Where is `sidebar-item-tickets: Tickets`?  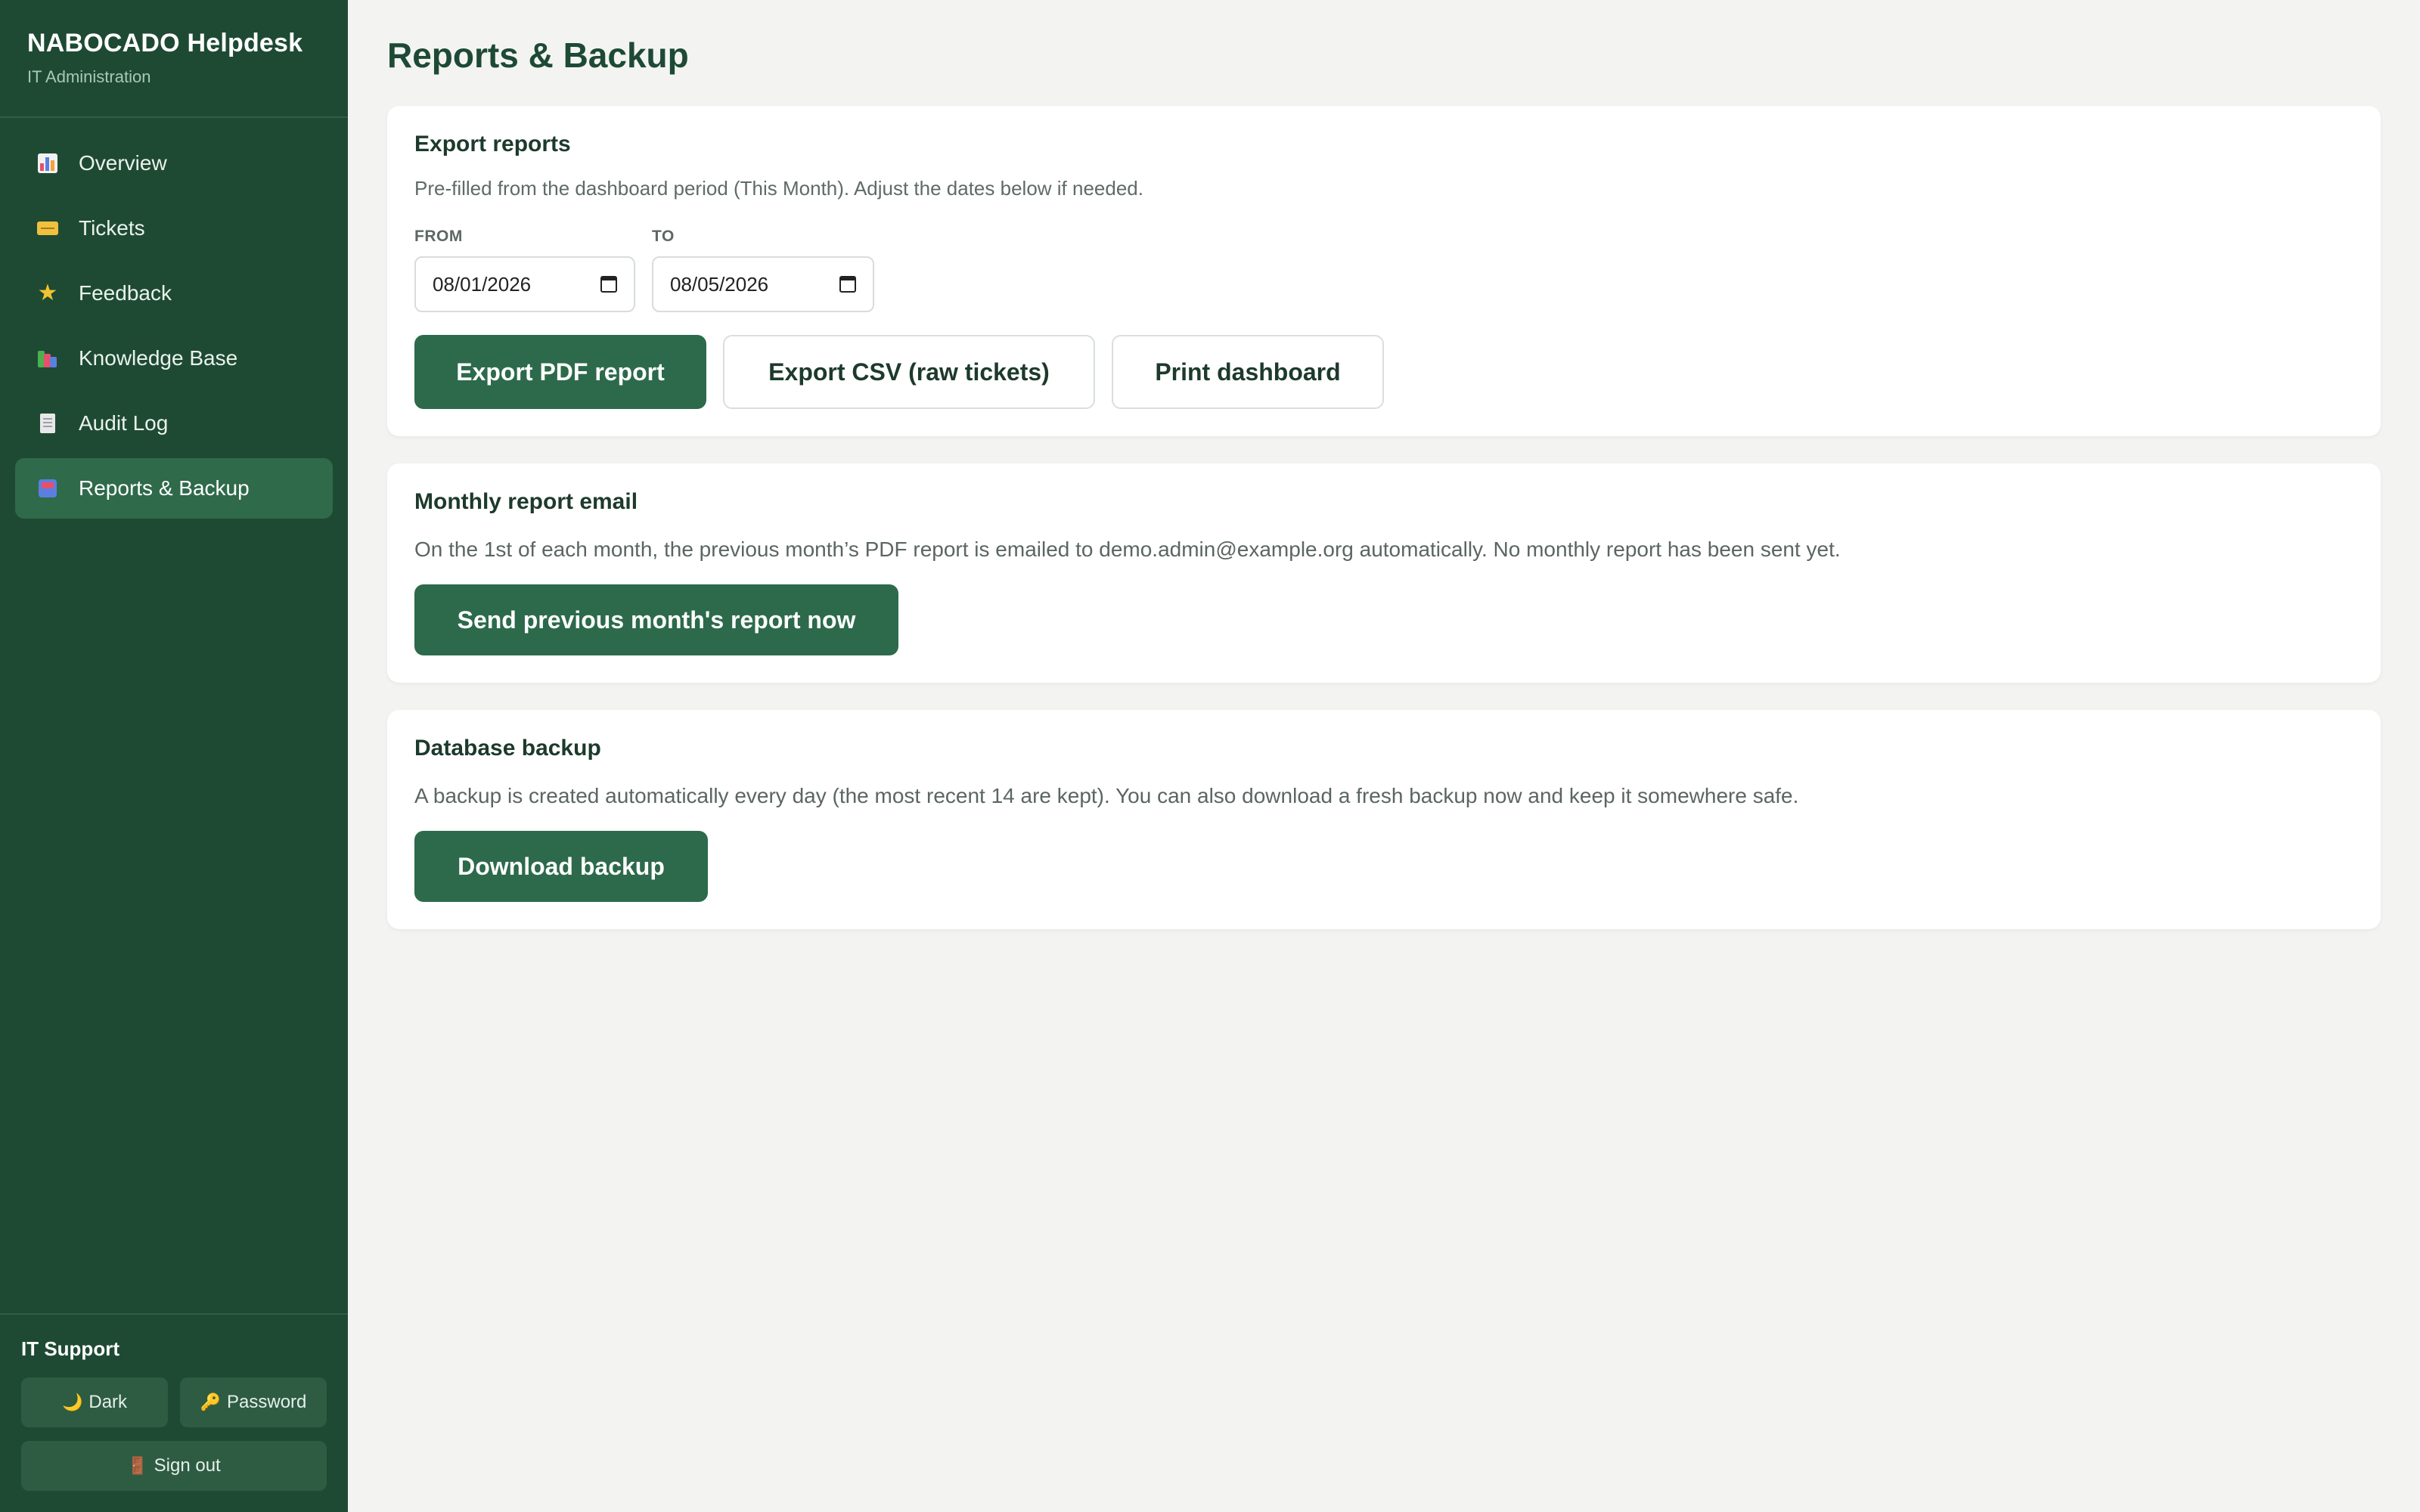 sidebar-item-tickets: Tickets is located at coordinates (174, 229).